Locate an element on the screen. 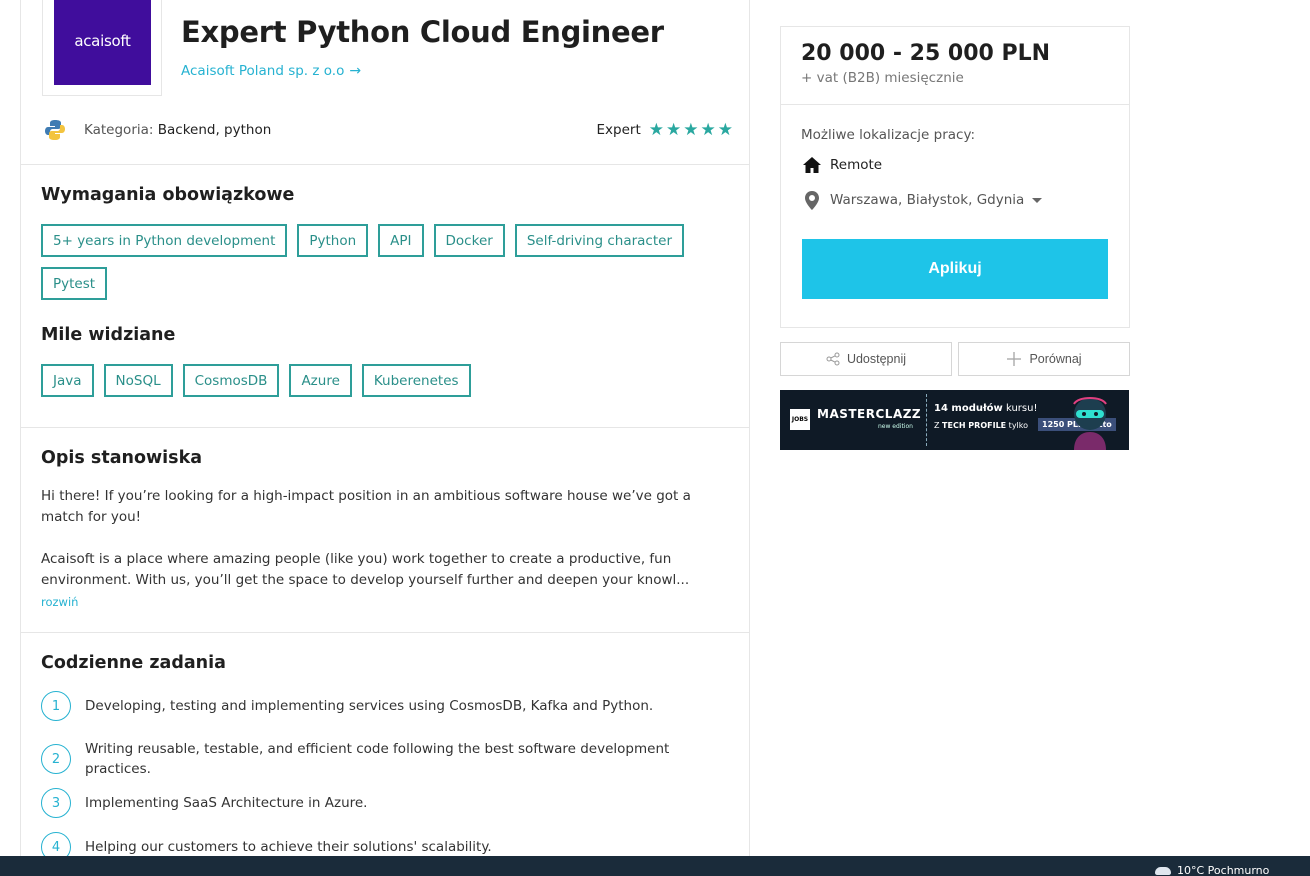  seniority-level: Expert ★ ★ ★ ★ ★ is located at coordinates (665, 130).